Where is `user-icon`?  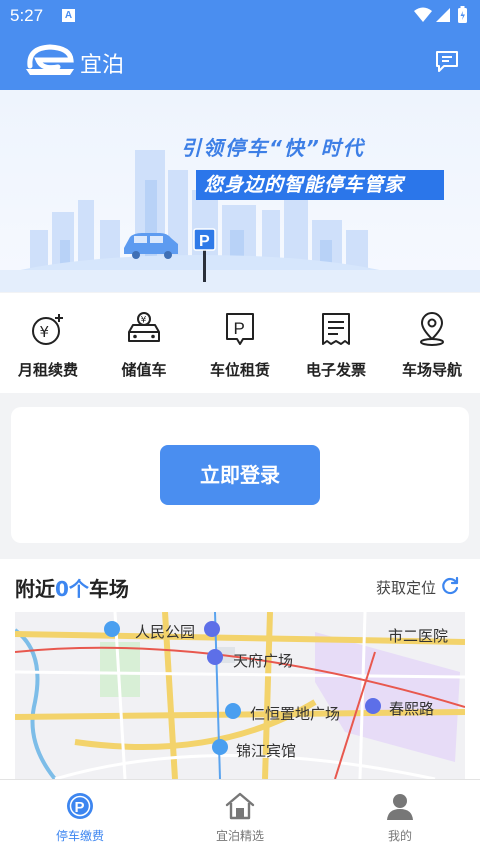 user-icon is located at coordinates (400, 807).